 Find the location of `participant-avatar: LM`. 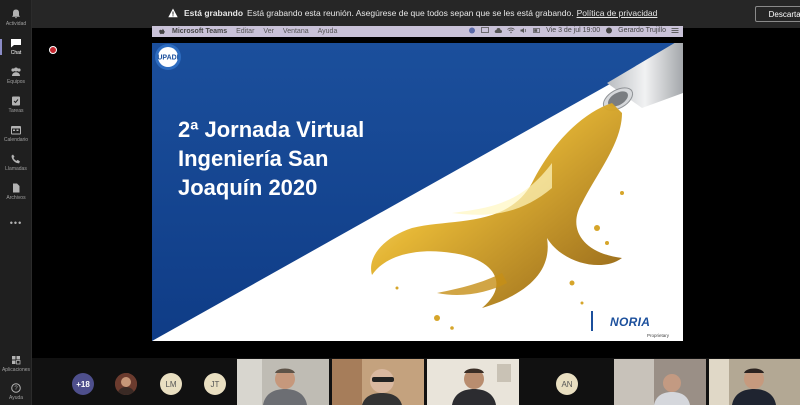

participant-avatar: LM is located at coordinates (171, 384).